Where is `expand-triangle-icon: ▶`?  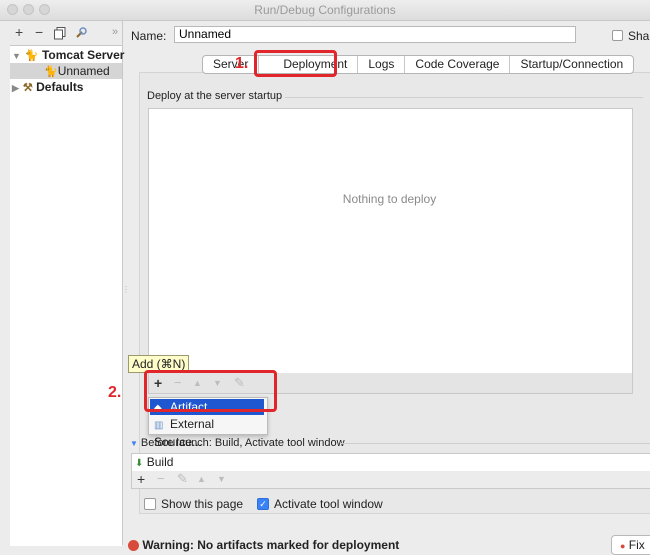
expand-triangle-icon: ▶ is located at coordinates (15, 88).